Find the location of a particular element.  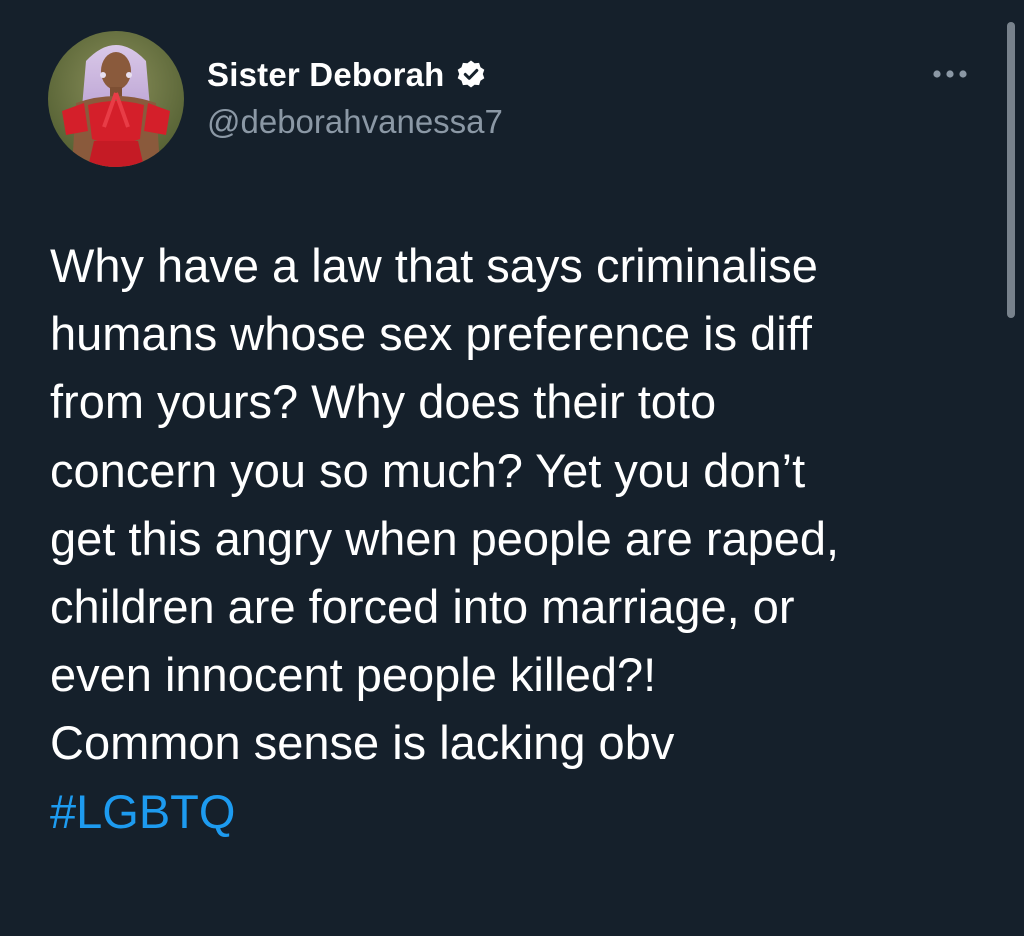

tweet-text-line: humans whose sex preference is diff is located at coordinates (431, 334).